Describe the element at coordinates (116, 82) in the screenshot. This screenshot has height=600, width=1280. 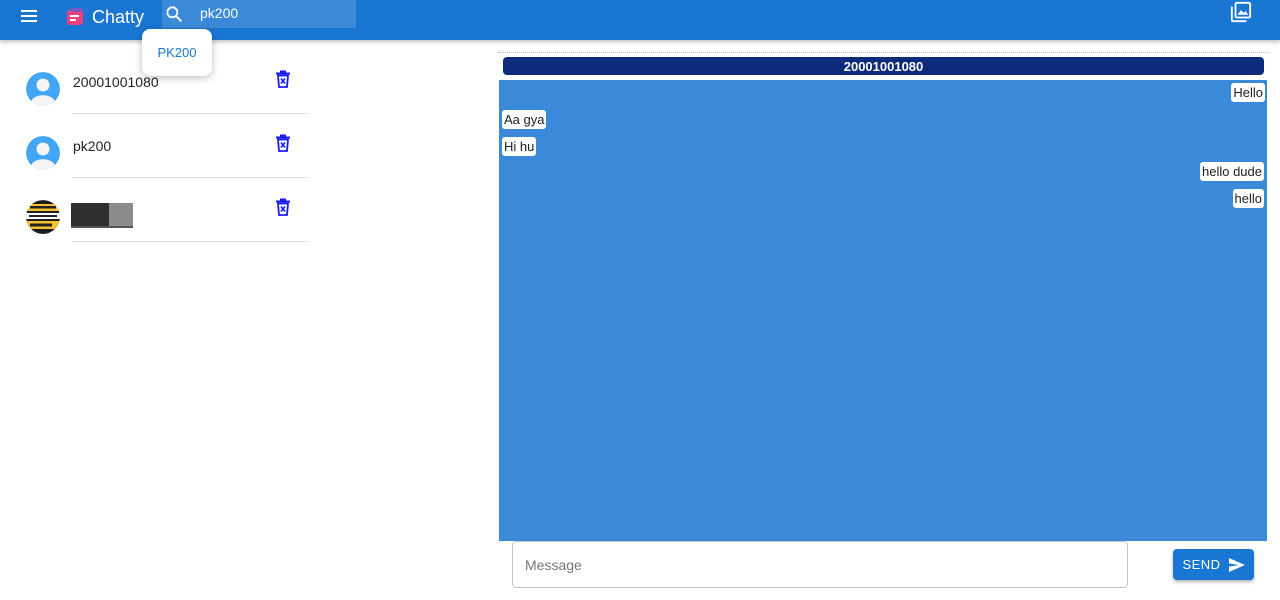
I see `contact-name: 20001001080` at that location.